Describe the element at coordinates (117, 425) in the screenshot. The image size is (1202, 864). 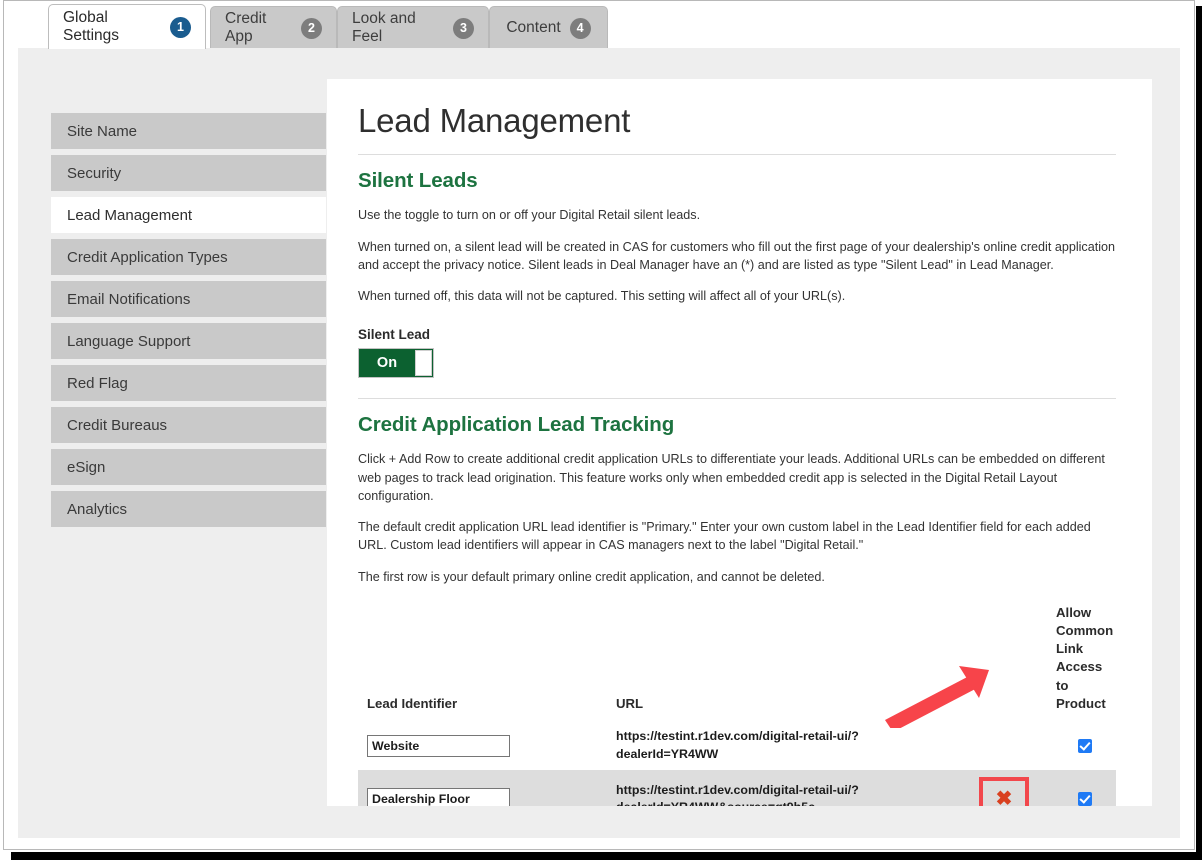
I see `sidebar-item-label: Credit Bureaus` at that location.